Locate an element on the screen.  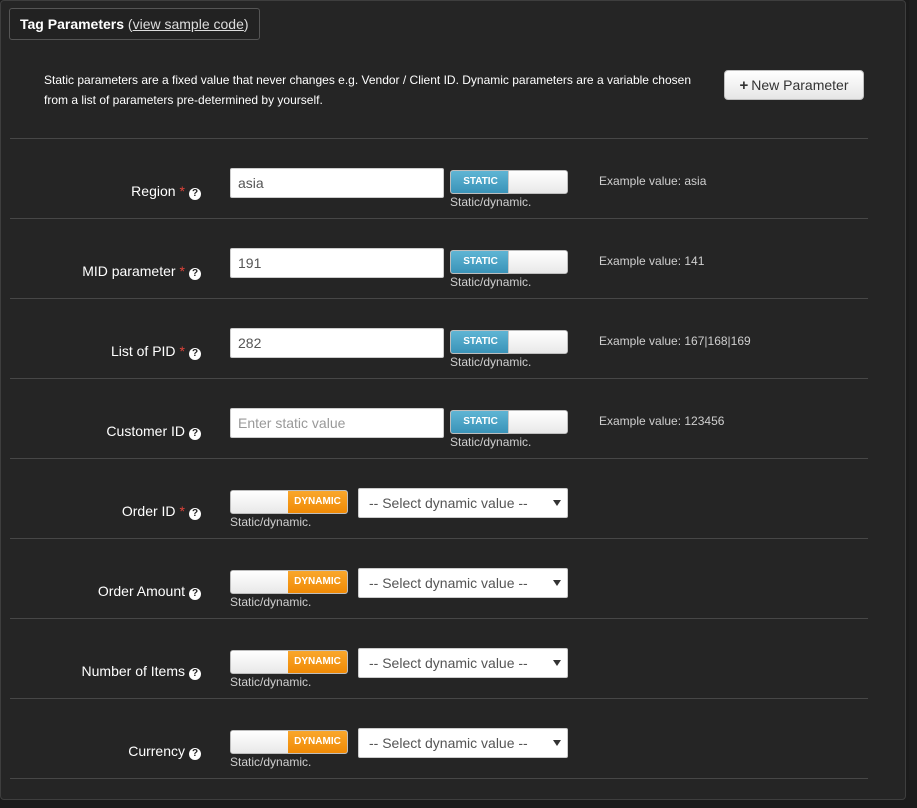
view-sample-code-link: view sample code is located at coordinates (188, 24).